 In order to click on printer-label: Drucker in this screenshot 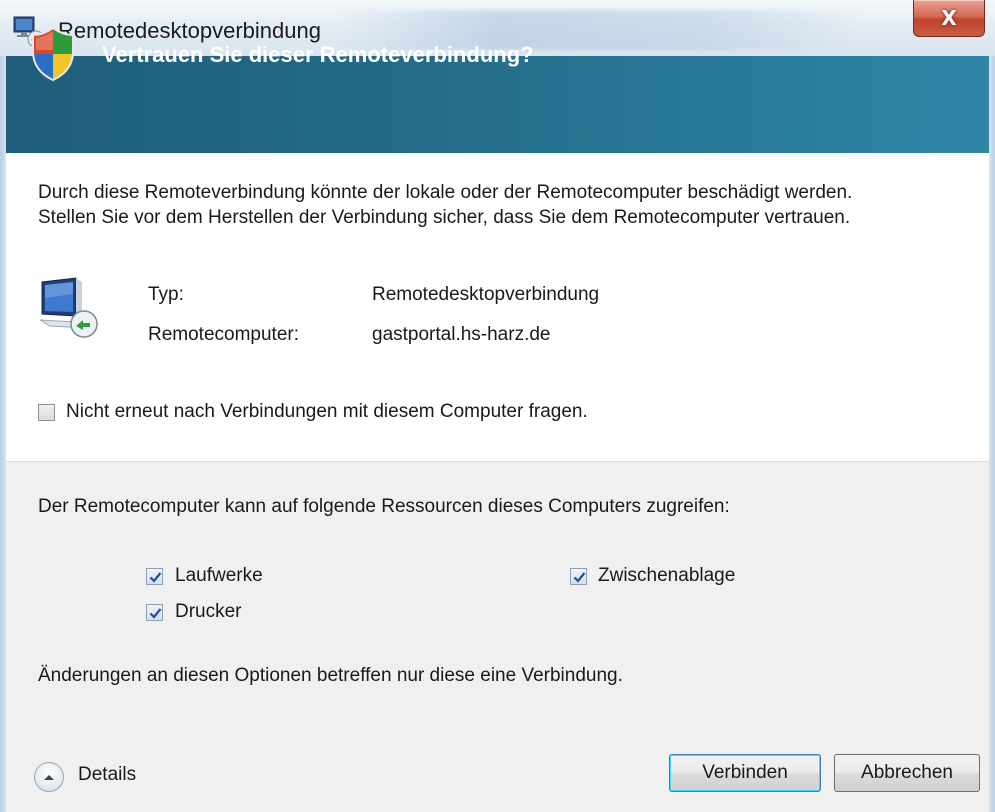, I will do `click(208, 612)`.